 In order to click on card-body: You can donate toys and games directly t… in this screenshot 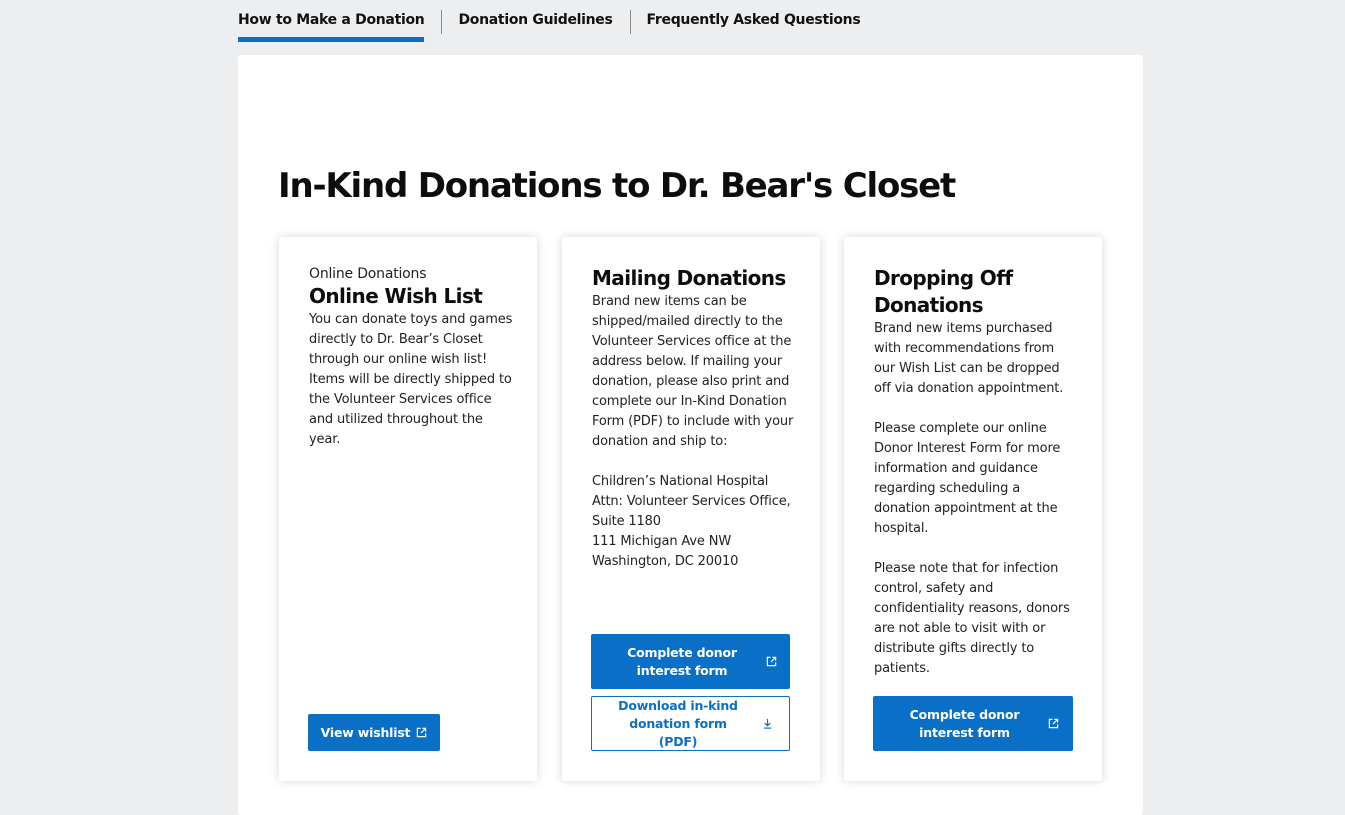, I will do `click(411, 379)`.